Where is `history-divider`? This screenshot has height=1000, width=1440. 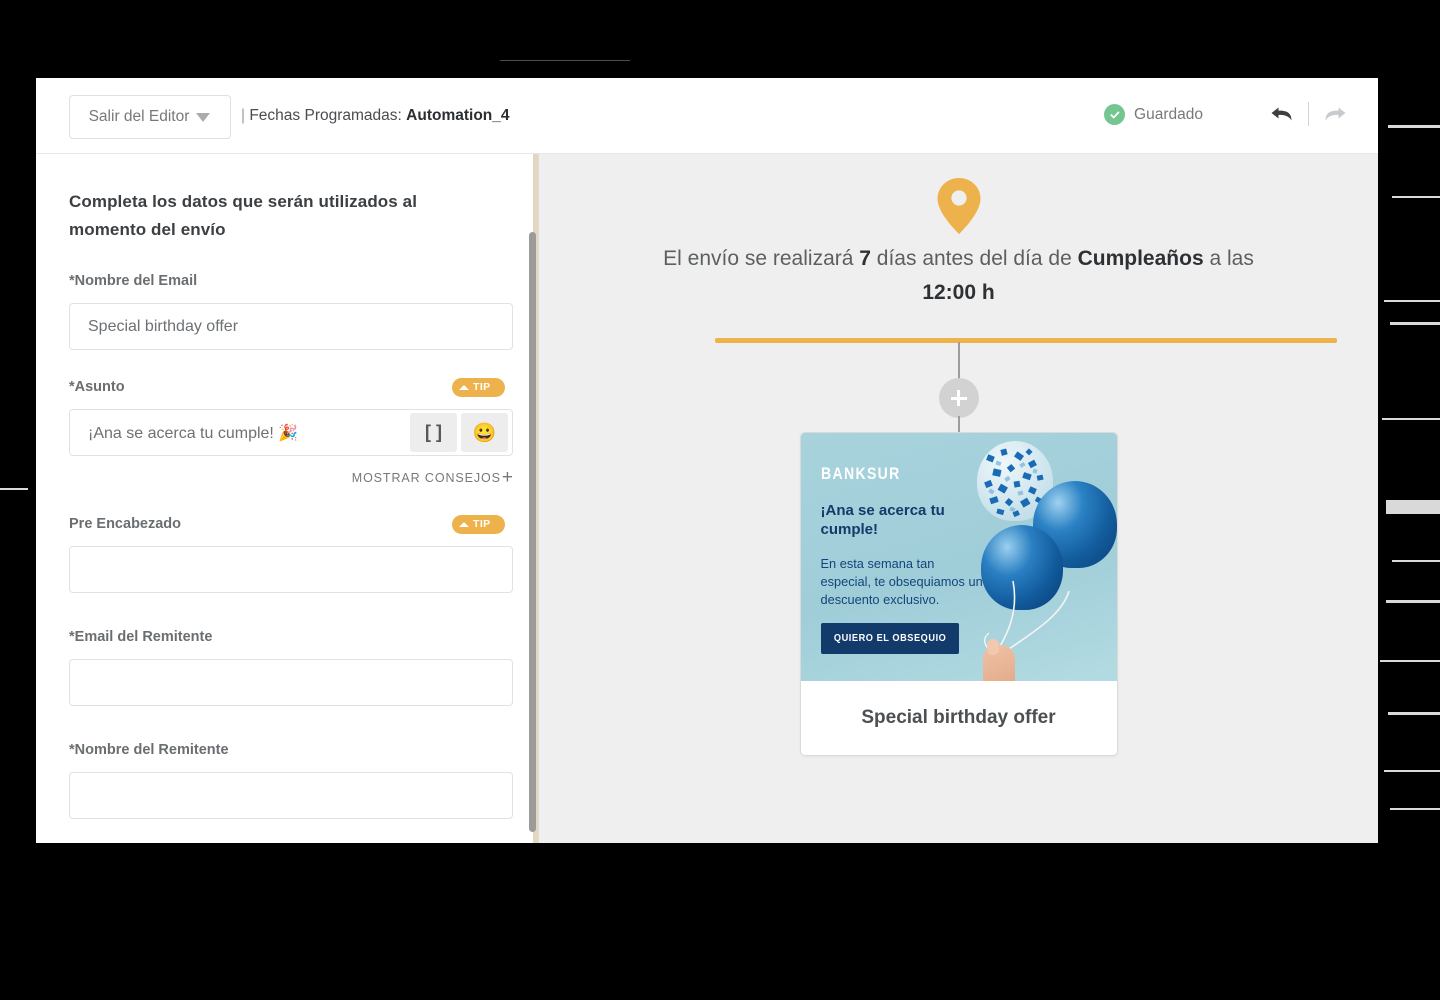 history-divider is located at coordinates (1308, 114).